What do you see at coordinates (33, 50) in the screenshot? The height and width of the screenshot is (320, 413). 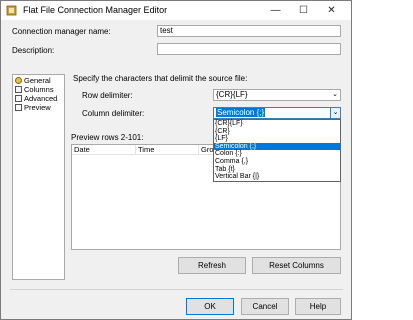 I see `description-label: Description:` at bounding box center [33, 50].